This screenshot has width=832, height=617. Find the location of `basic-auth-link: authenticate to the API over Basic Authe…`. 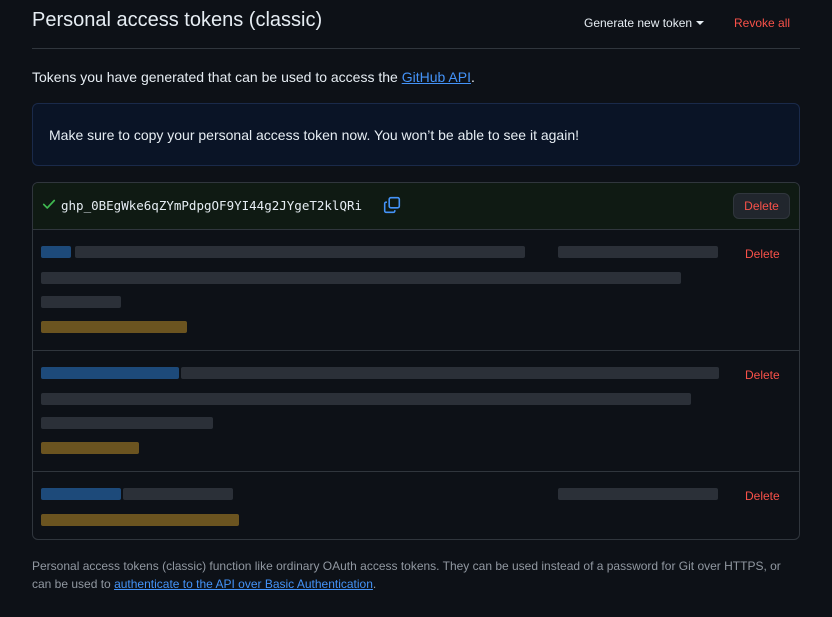

basic-auth-link: authenticate to the API over Basic Authe… is located at coordinates (243, 584).